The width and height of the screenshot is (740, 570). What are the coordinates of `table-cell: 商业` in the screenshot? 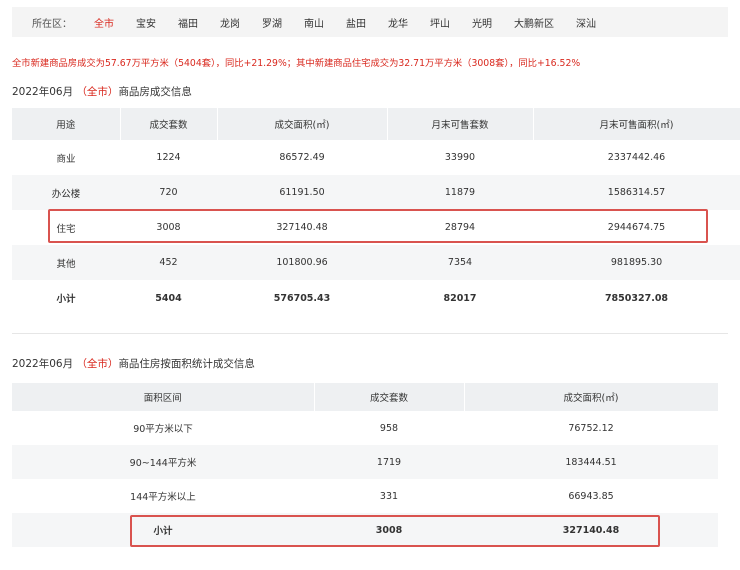 It's located at (66, 159).